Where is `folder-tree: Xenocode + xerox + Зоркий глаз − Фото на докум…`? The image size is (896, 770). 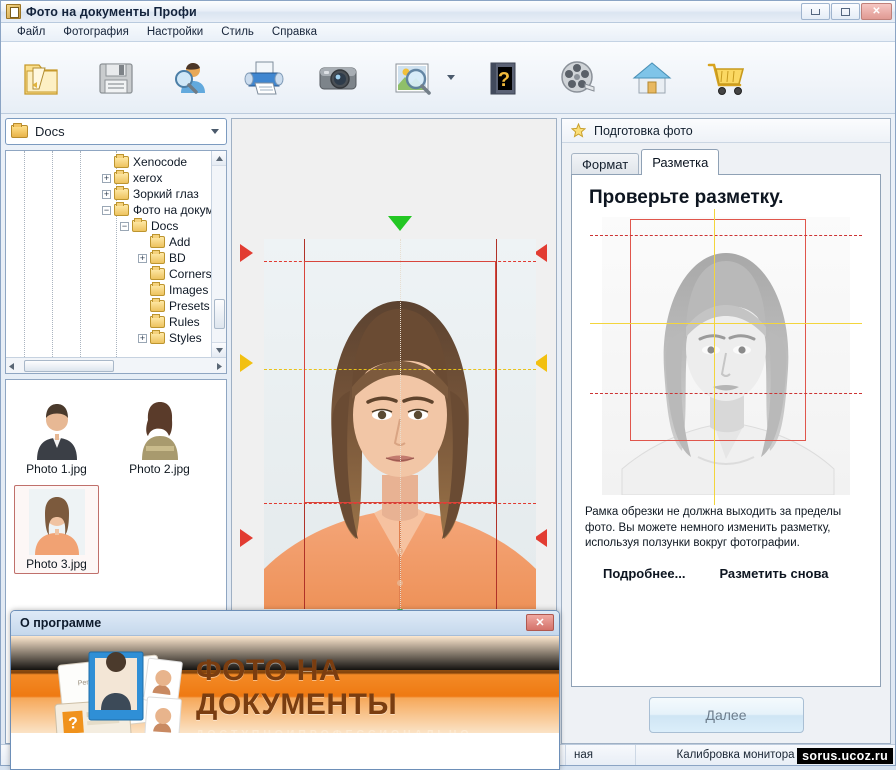 folder-tree: Xenocode + xerox + Зоркий глаз − Фото на докум… is located at coordinates (116, 254).